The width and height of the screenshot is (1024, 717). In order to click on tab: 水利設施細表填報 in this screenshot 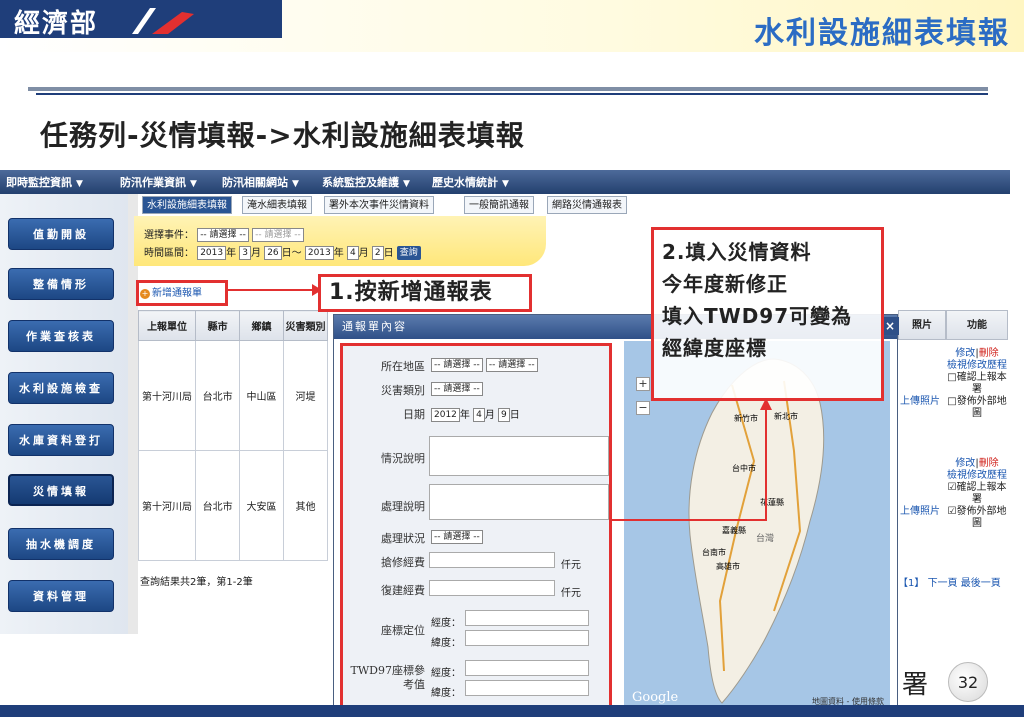, I will do `click(187, 205)`.